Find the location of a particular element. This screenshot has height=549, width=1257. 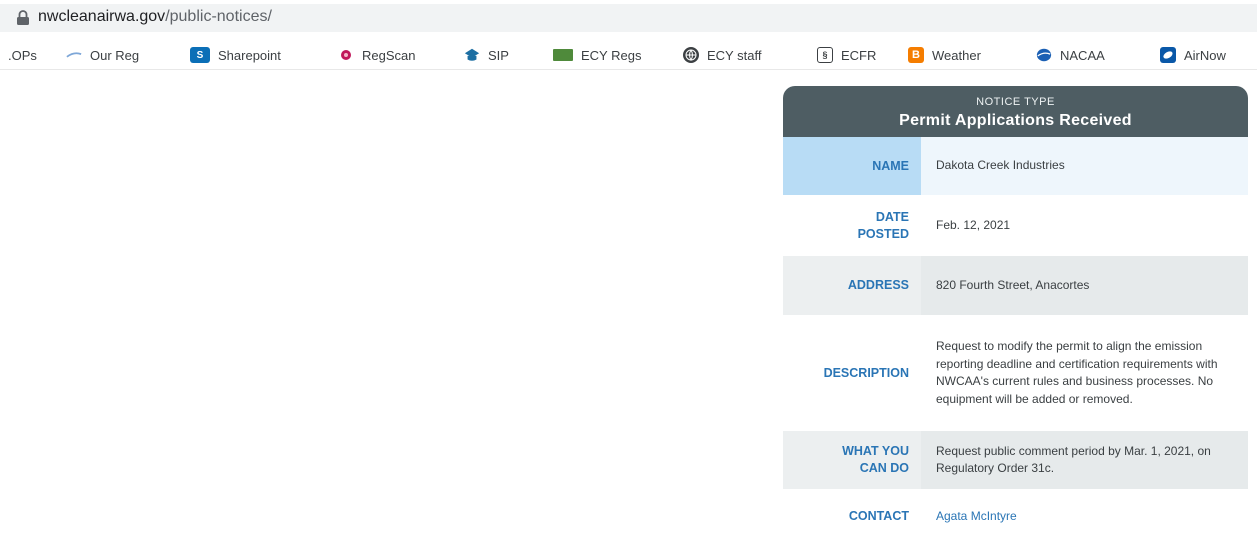

address-bar: nwcleanairwa.gov/public-notices/ is located at coordinates (628, 18).